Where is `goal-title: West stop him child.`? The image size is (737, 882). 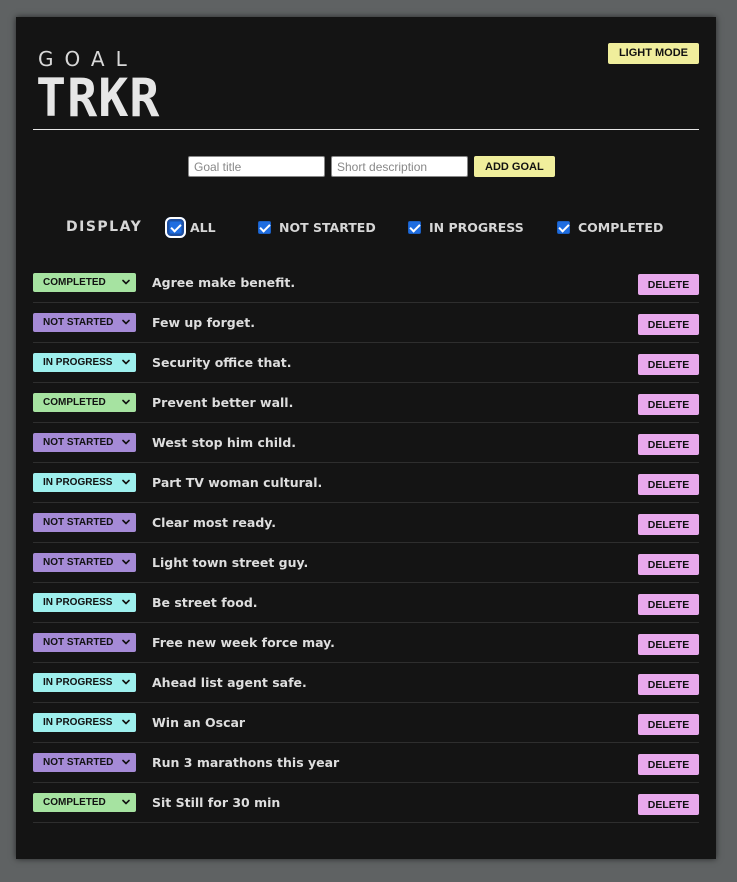
goal-title: West stop him child. is located at coordinates (224, 442).